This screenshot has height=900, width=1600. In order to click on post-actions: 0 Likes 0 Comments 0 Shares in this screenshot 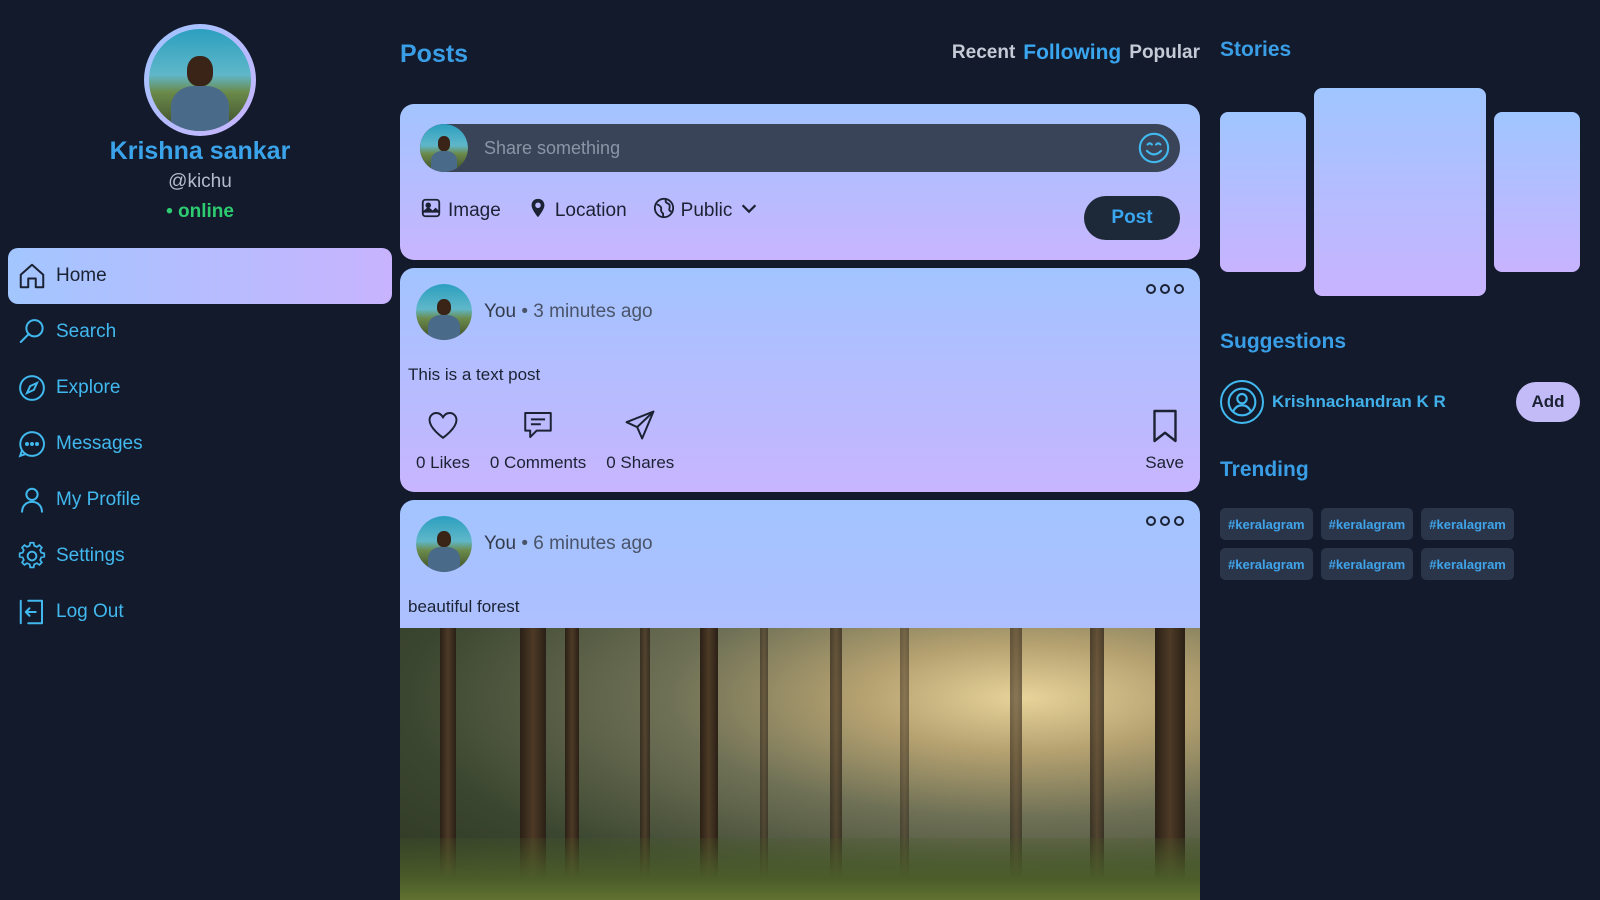, I will do `click(545, 440)`.